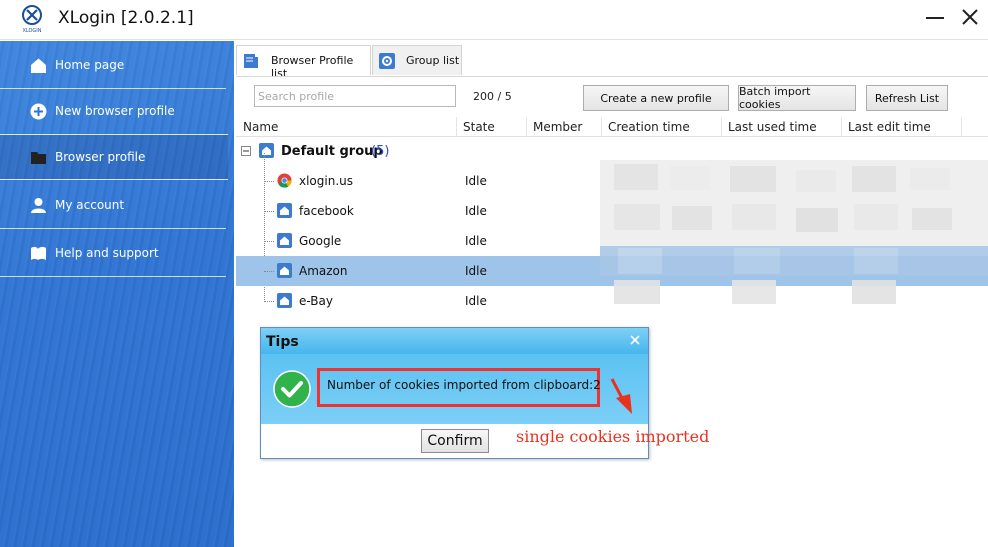 Image resolution: width=988 pixels, height=547 pixels. I want to click on sidebar-item-browser-profile: Browser profile, so click(114, 157).